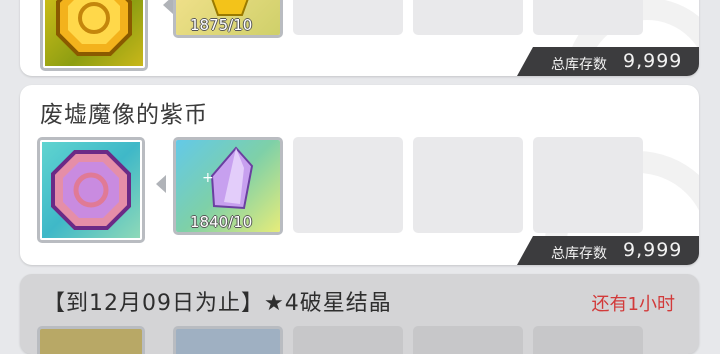 The image size is (720, 354). I want to click on item-title: 废墟魔像的紫币, so click(124, 115).